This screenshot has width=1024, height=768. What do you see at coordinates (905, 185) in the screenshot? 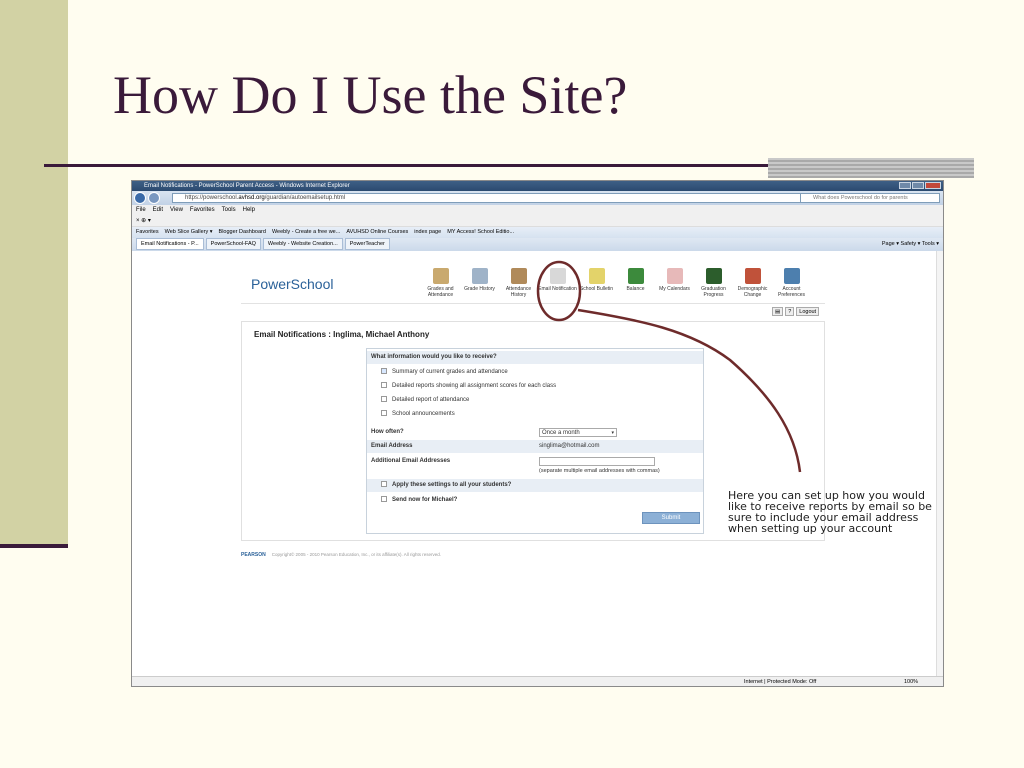
I see `minimize-button` at bounding box center [905, 185].